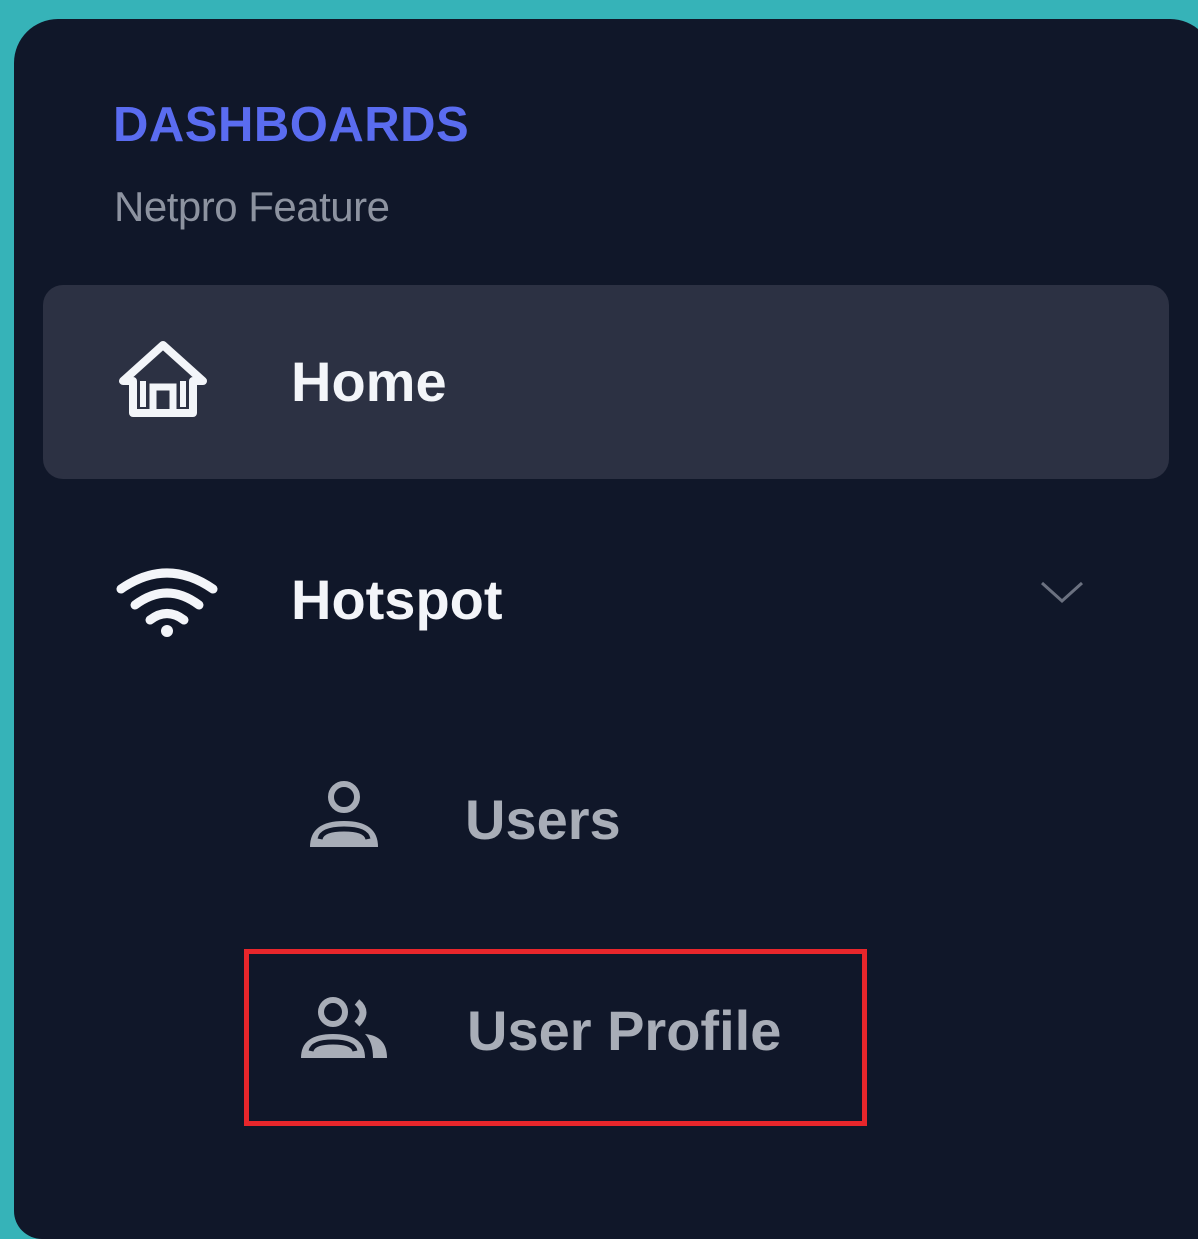 The width and height of the screenshot is (1198, 1239). I want to click on wifi-icon, so click(167, 604).